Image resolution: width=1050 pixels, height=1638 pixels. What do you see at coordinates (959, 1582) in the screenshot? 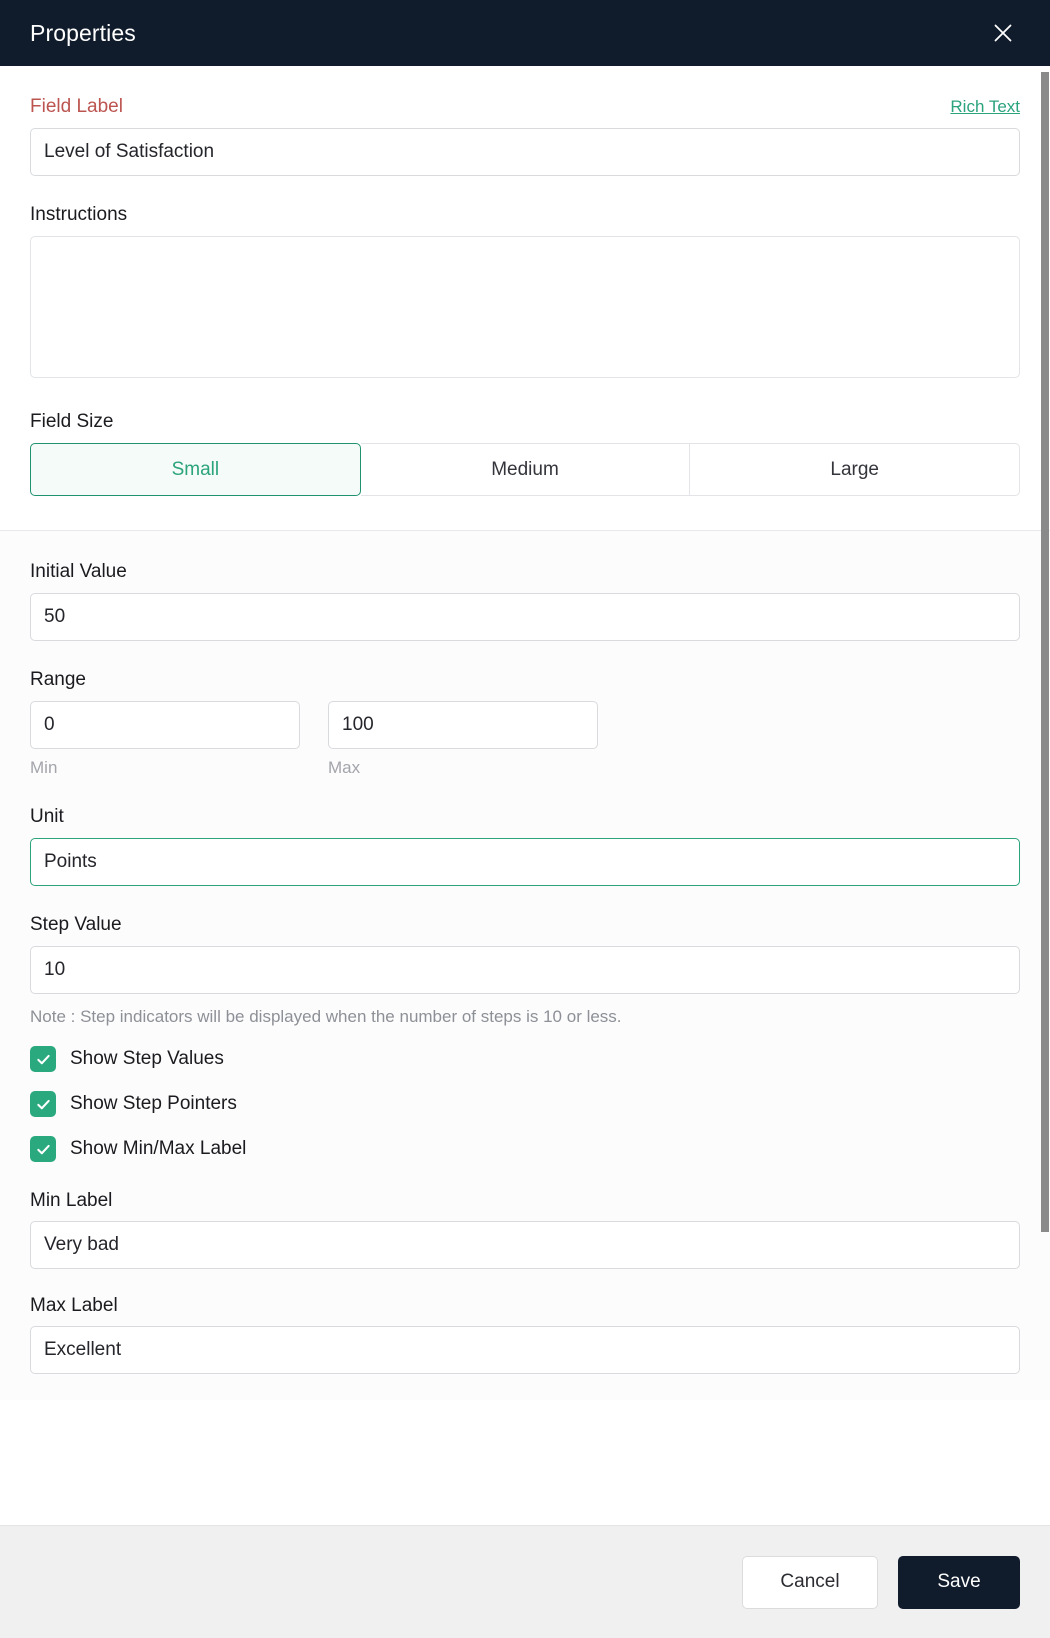
I see `save-button: Save` at bounding box center [959, 1582].